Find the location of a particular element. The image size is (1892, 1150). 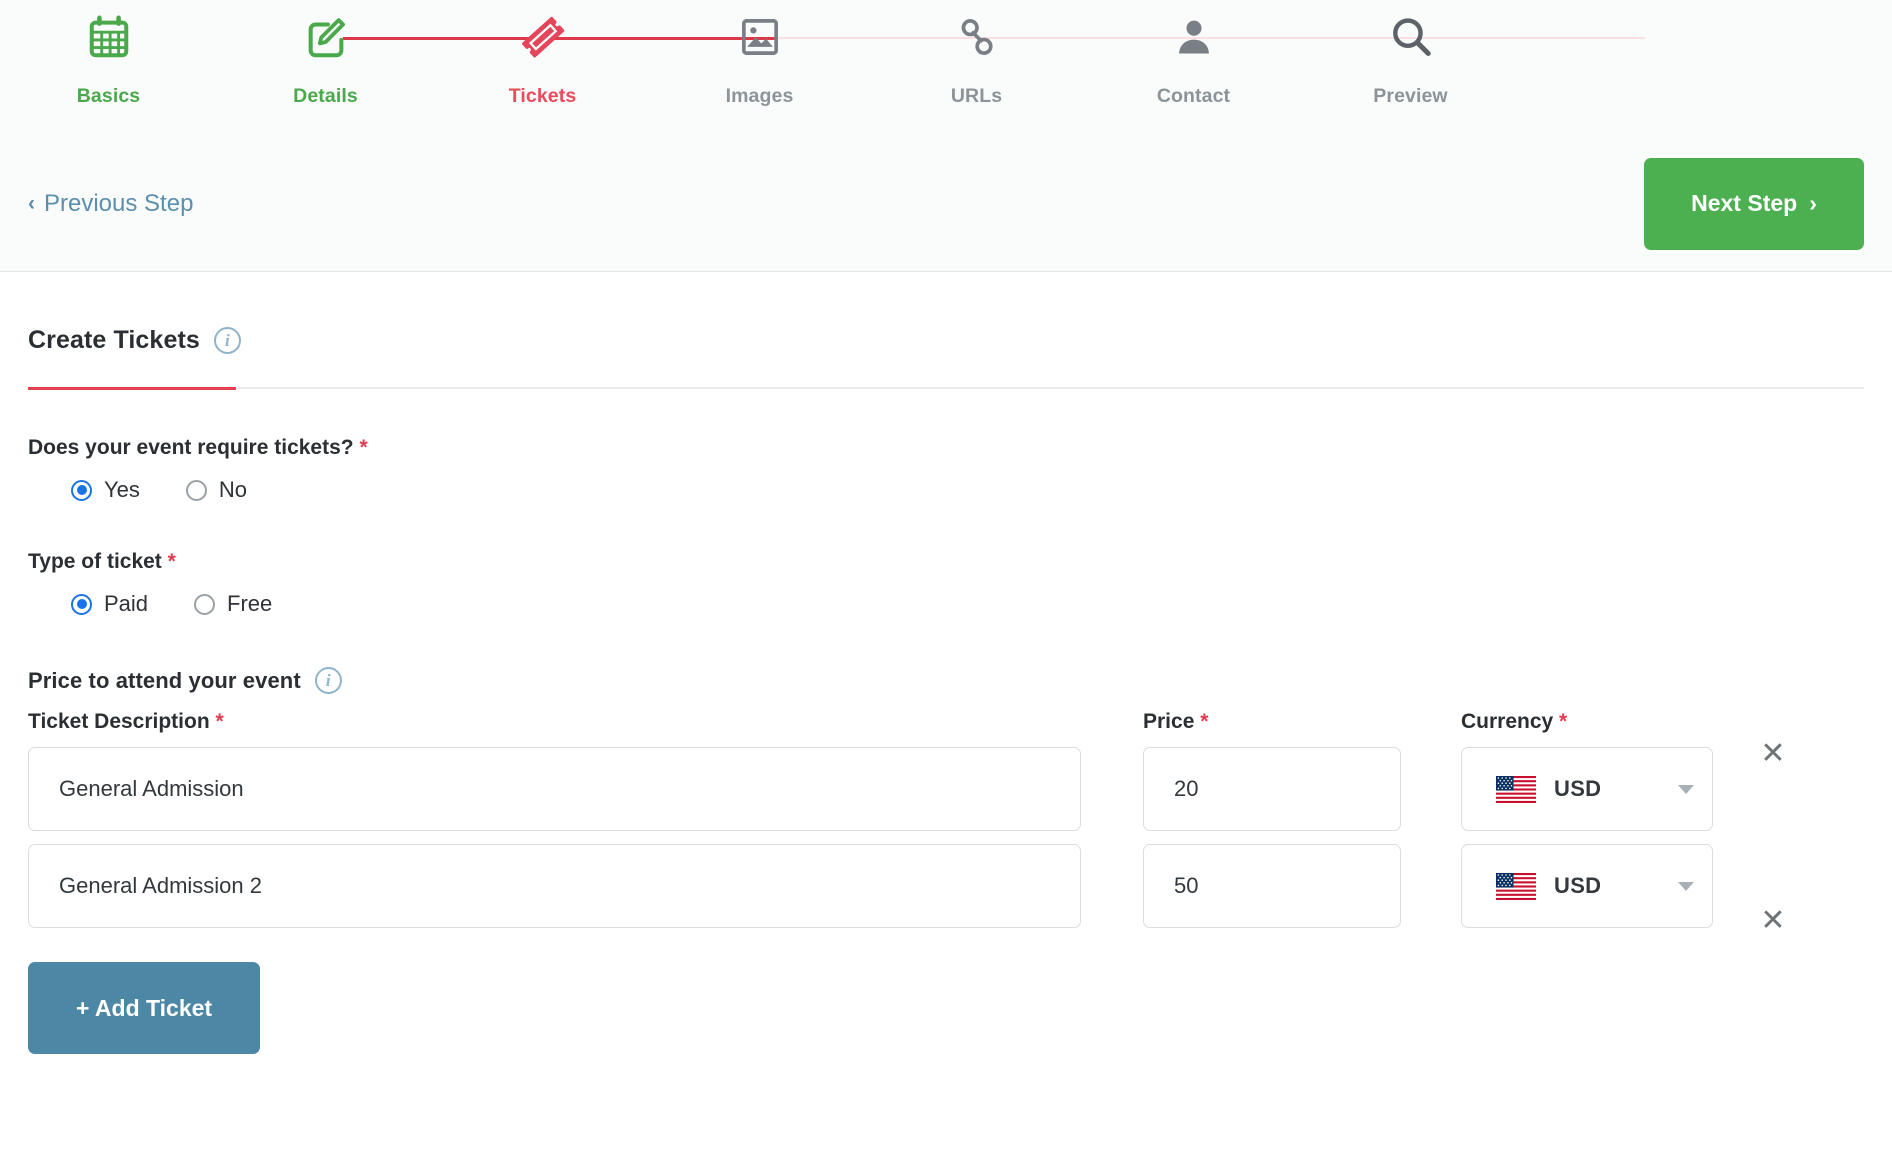

wizard-step-label: Tickets is located at coordinates (542, 96).